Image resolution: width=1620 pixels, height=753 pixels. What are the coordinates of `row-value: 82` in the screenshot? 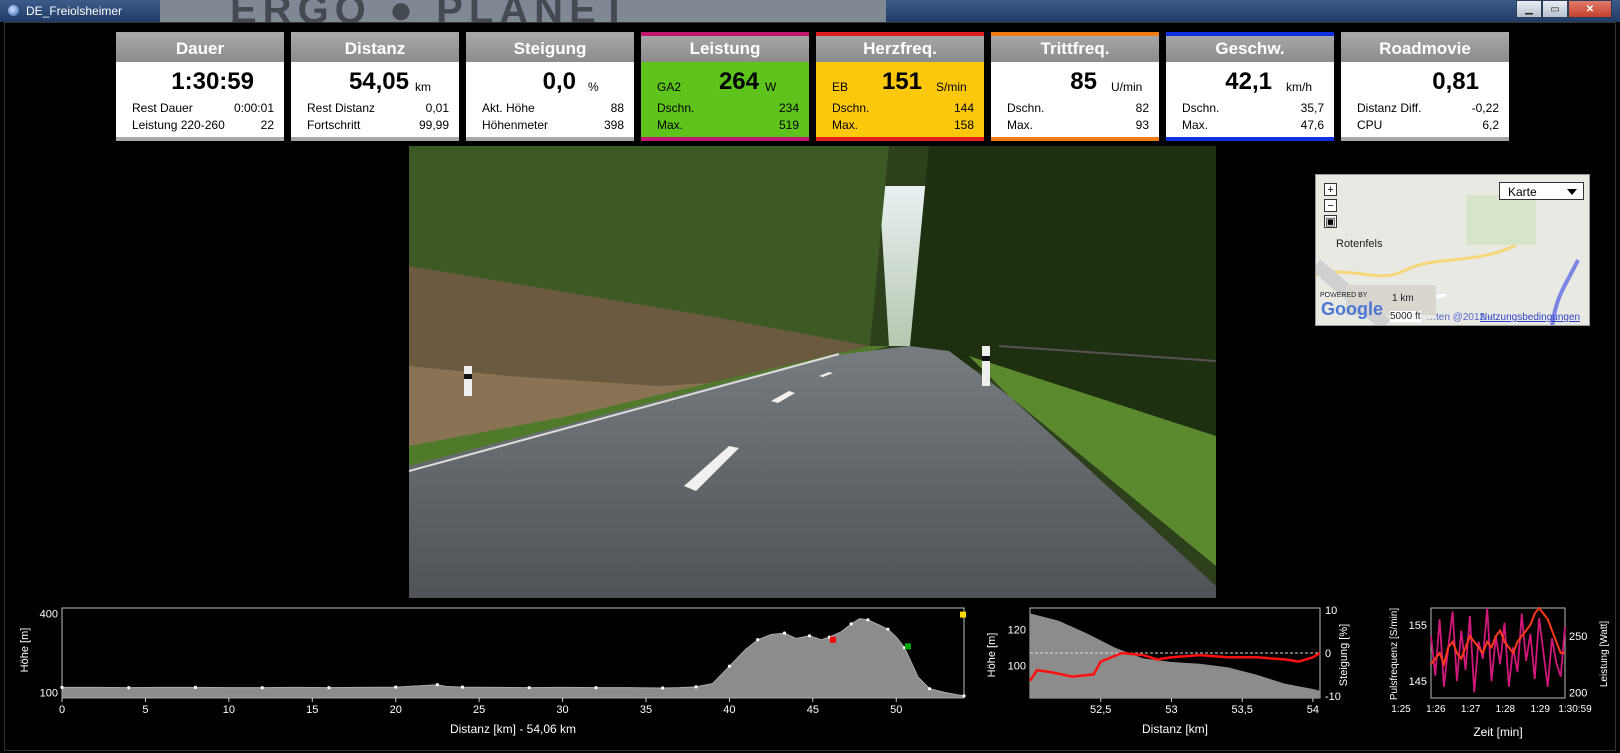 It's located at (1142, 108).